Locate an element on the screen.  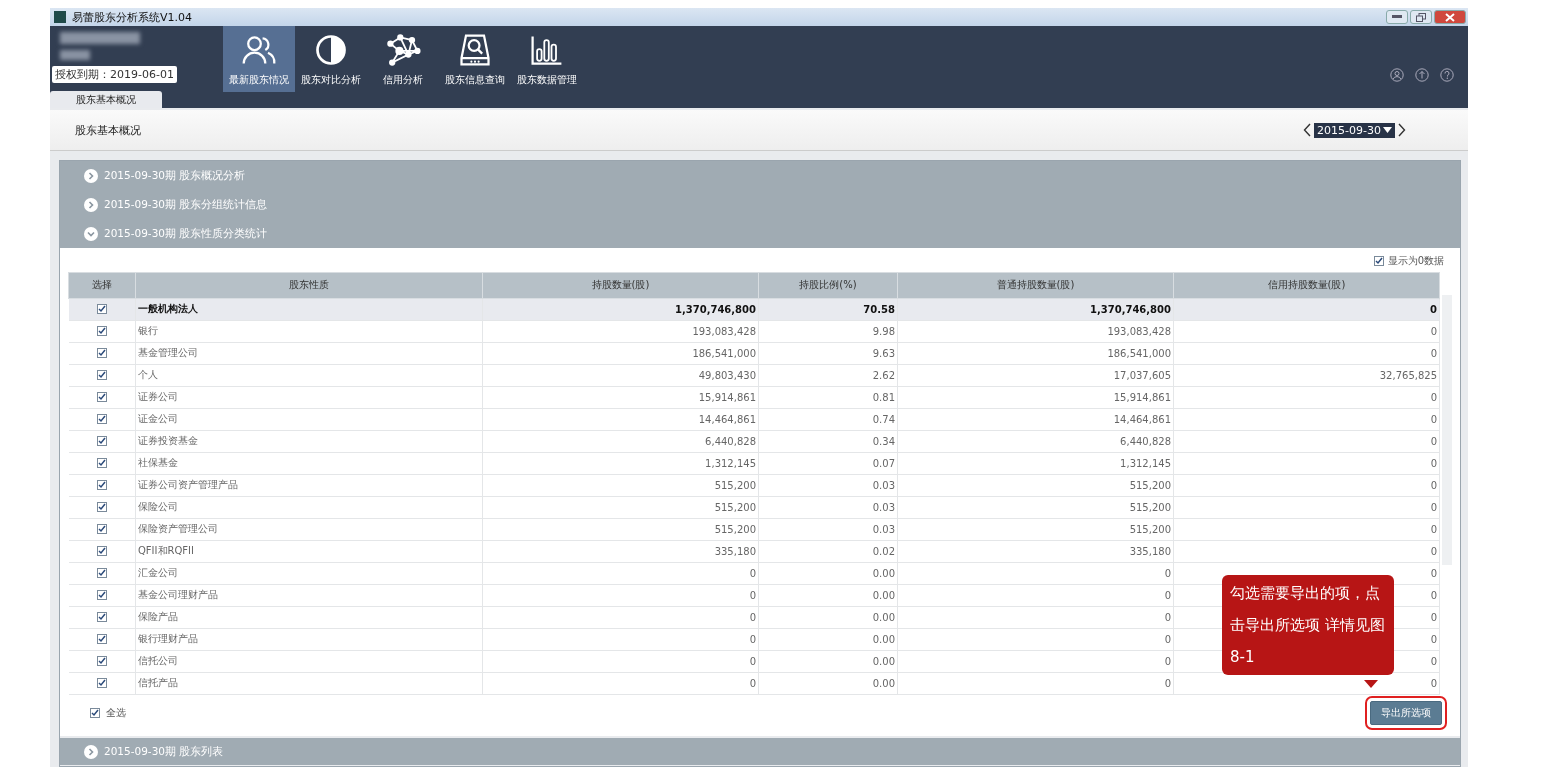
table-cell: 0.07 is located at coordinates (828, 463).